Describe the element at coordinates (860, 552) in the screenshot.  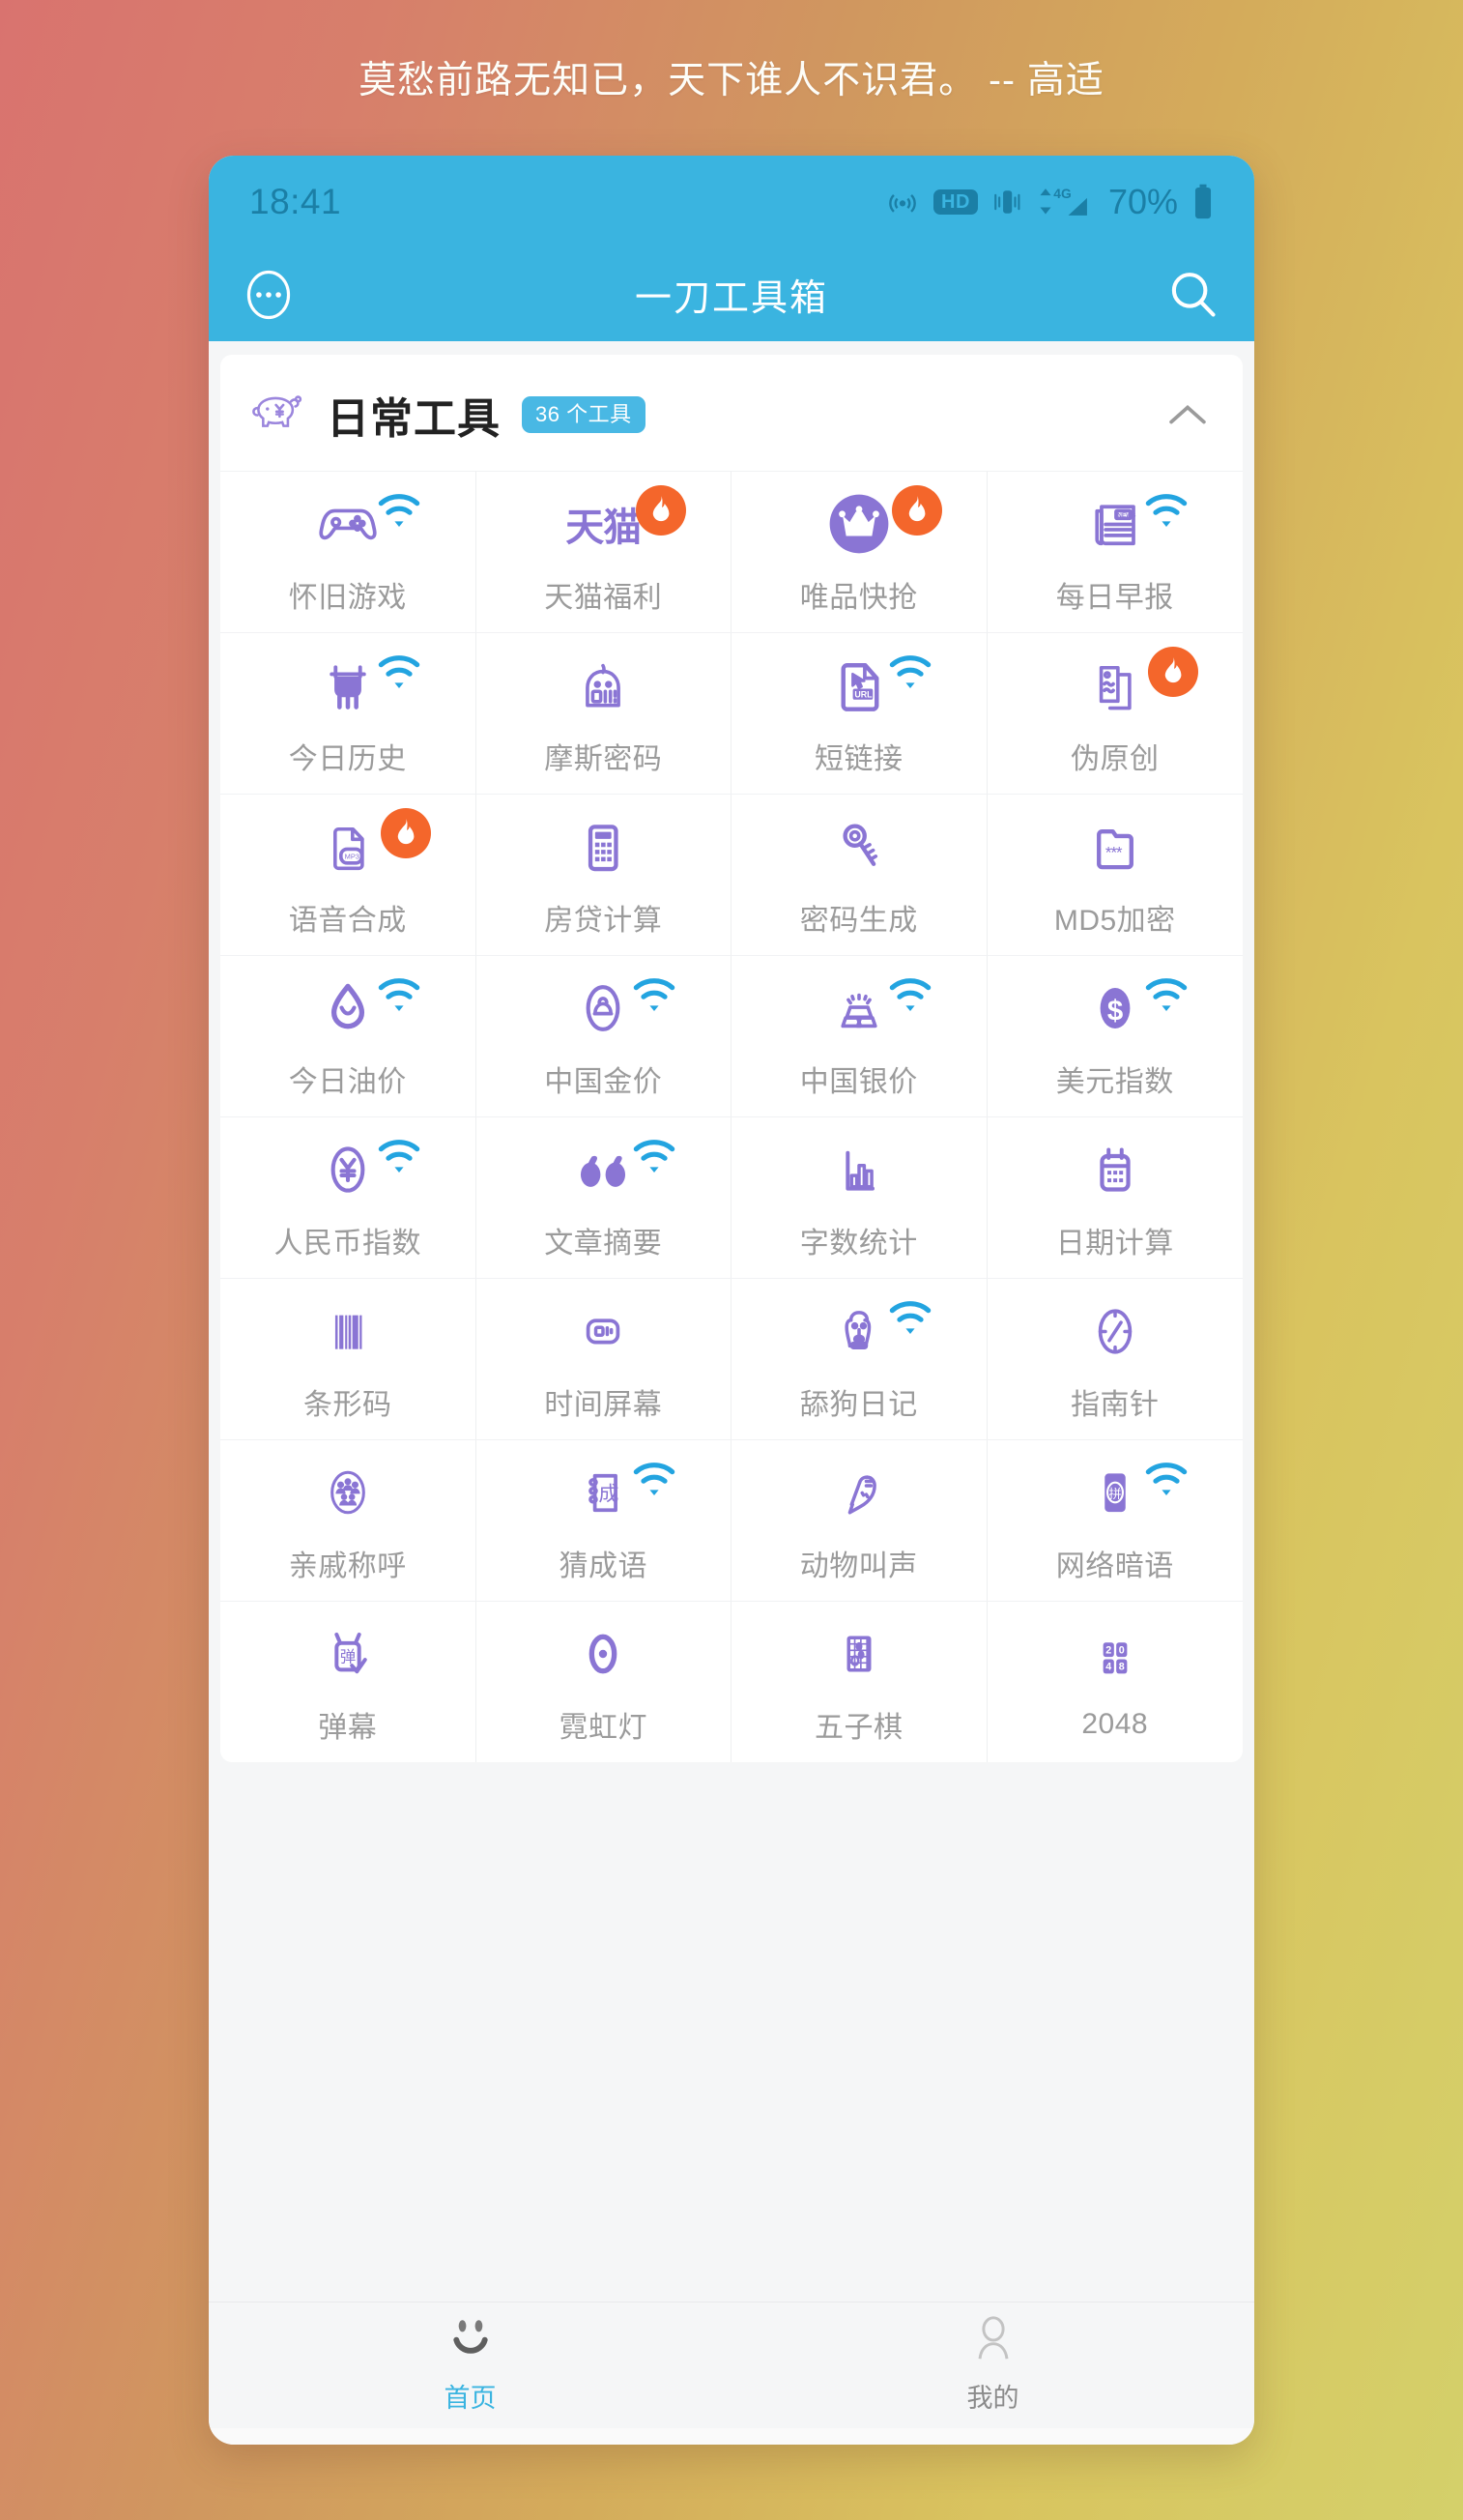
I see `tool-cell: 唯品快抢` at that location.